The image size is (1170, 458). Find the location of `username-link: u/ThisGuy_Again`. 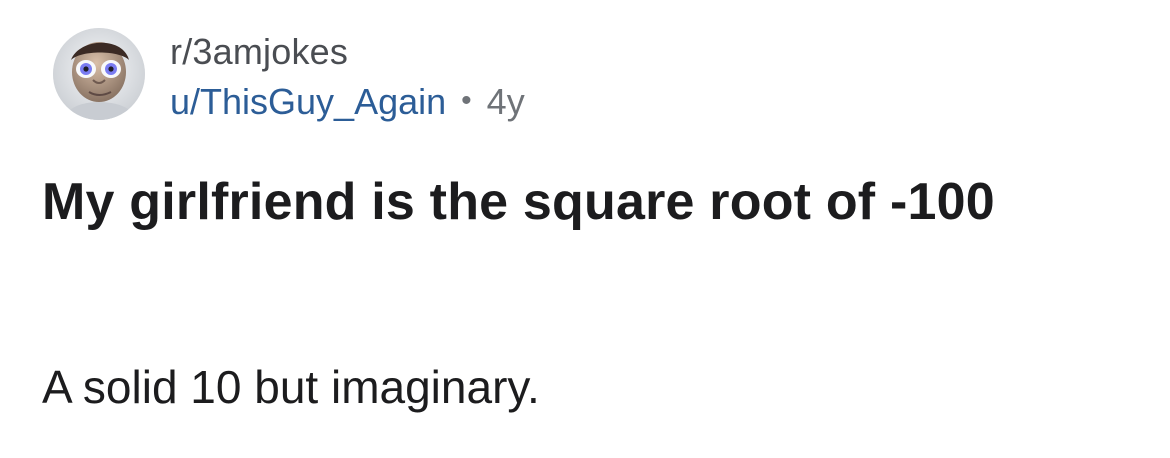

username-link: u/ThisGuy_Again is located at coordinates (308, 101).